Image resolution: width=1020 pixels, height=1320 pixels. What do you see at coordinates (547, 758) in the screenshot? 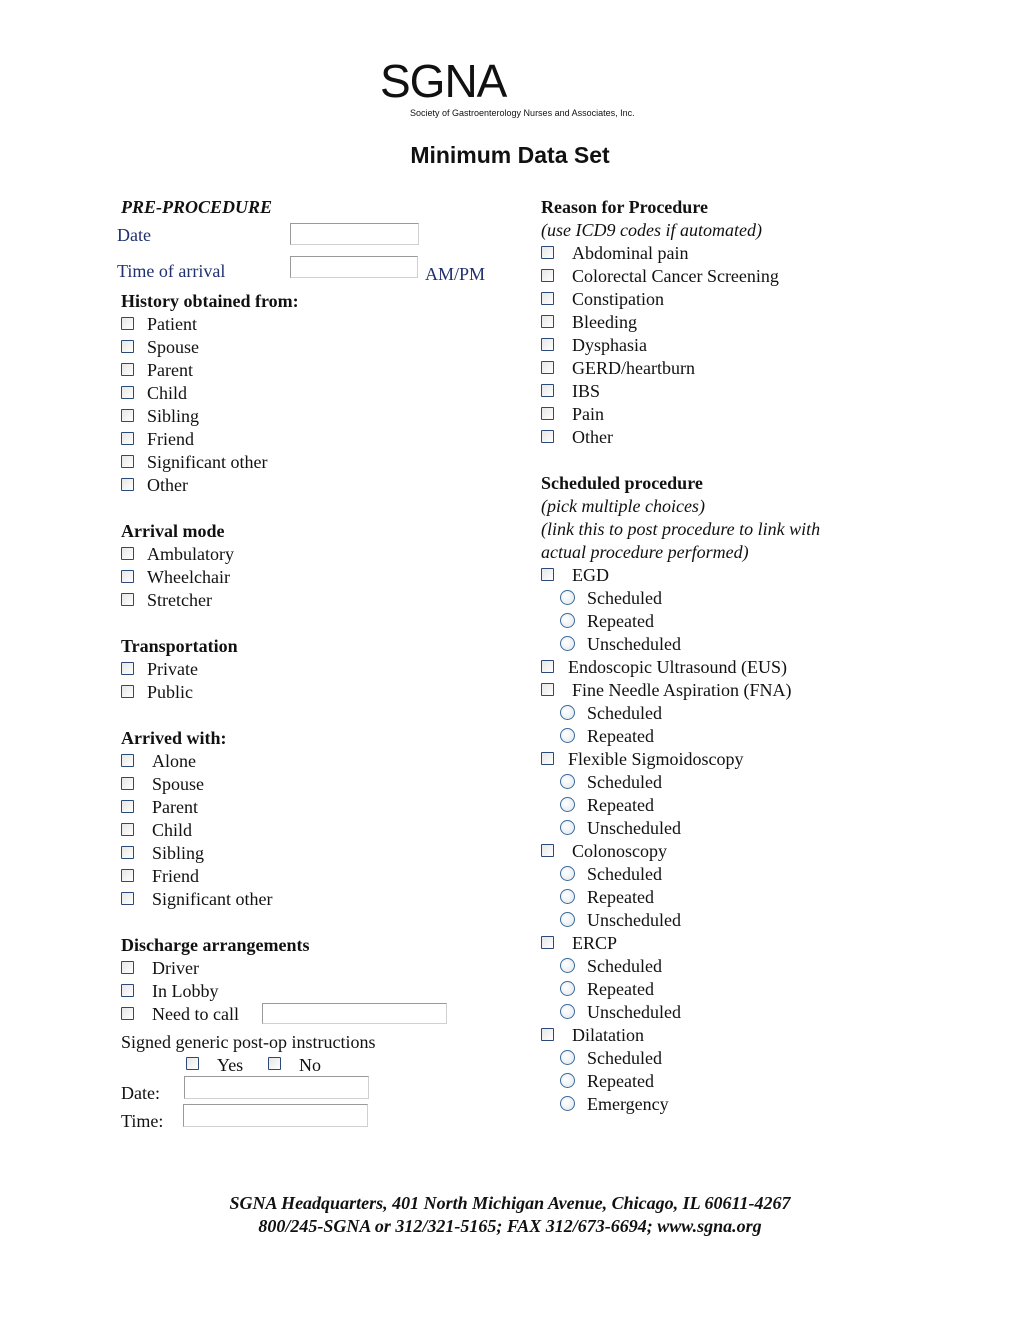
I see `procedure-flexible-sigmoidoscopy-checkbox` at bounding box center [547, 758].